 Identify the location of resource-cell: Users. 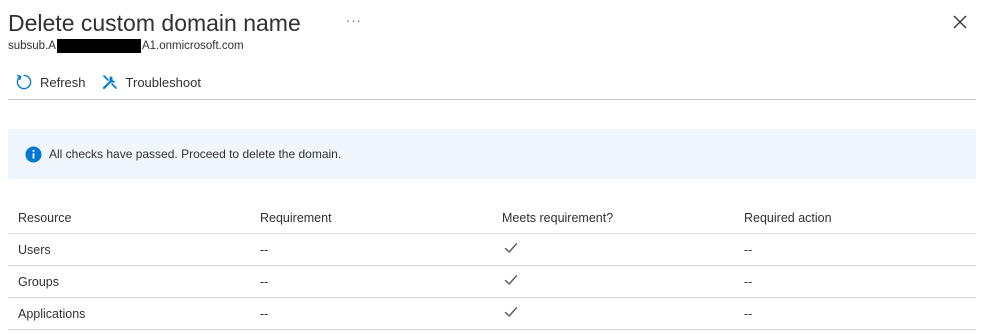
(34, 249).